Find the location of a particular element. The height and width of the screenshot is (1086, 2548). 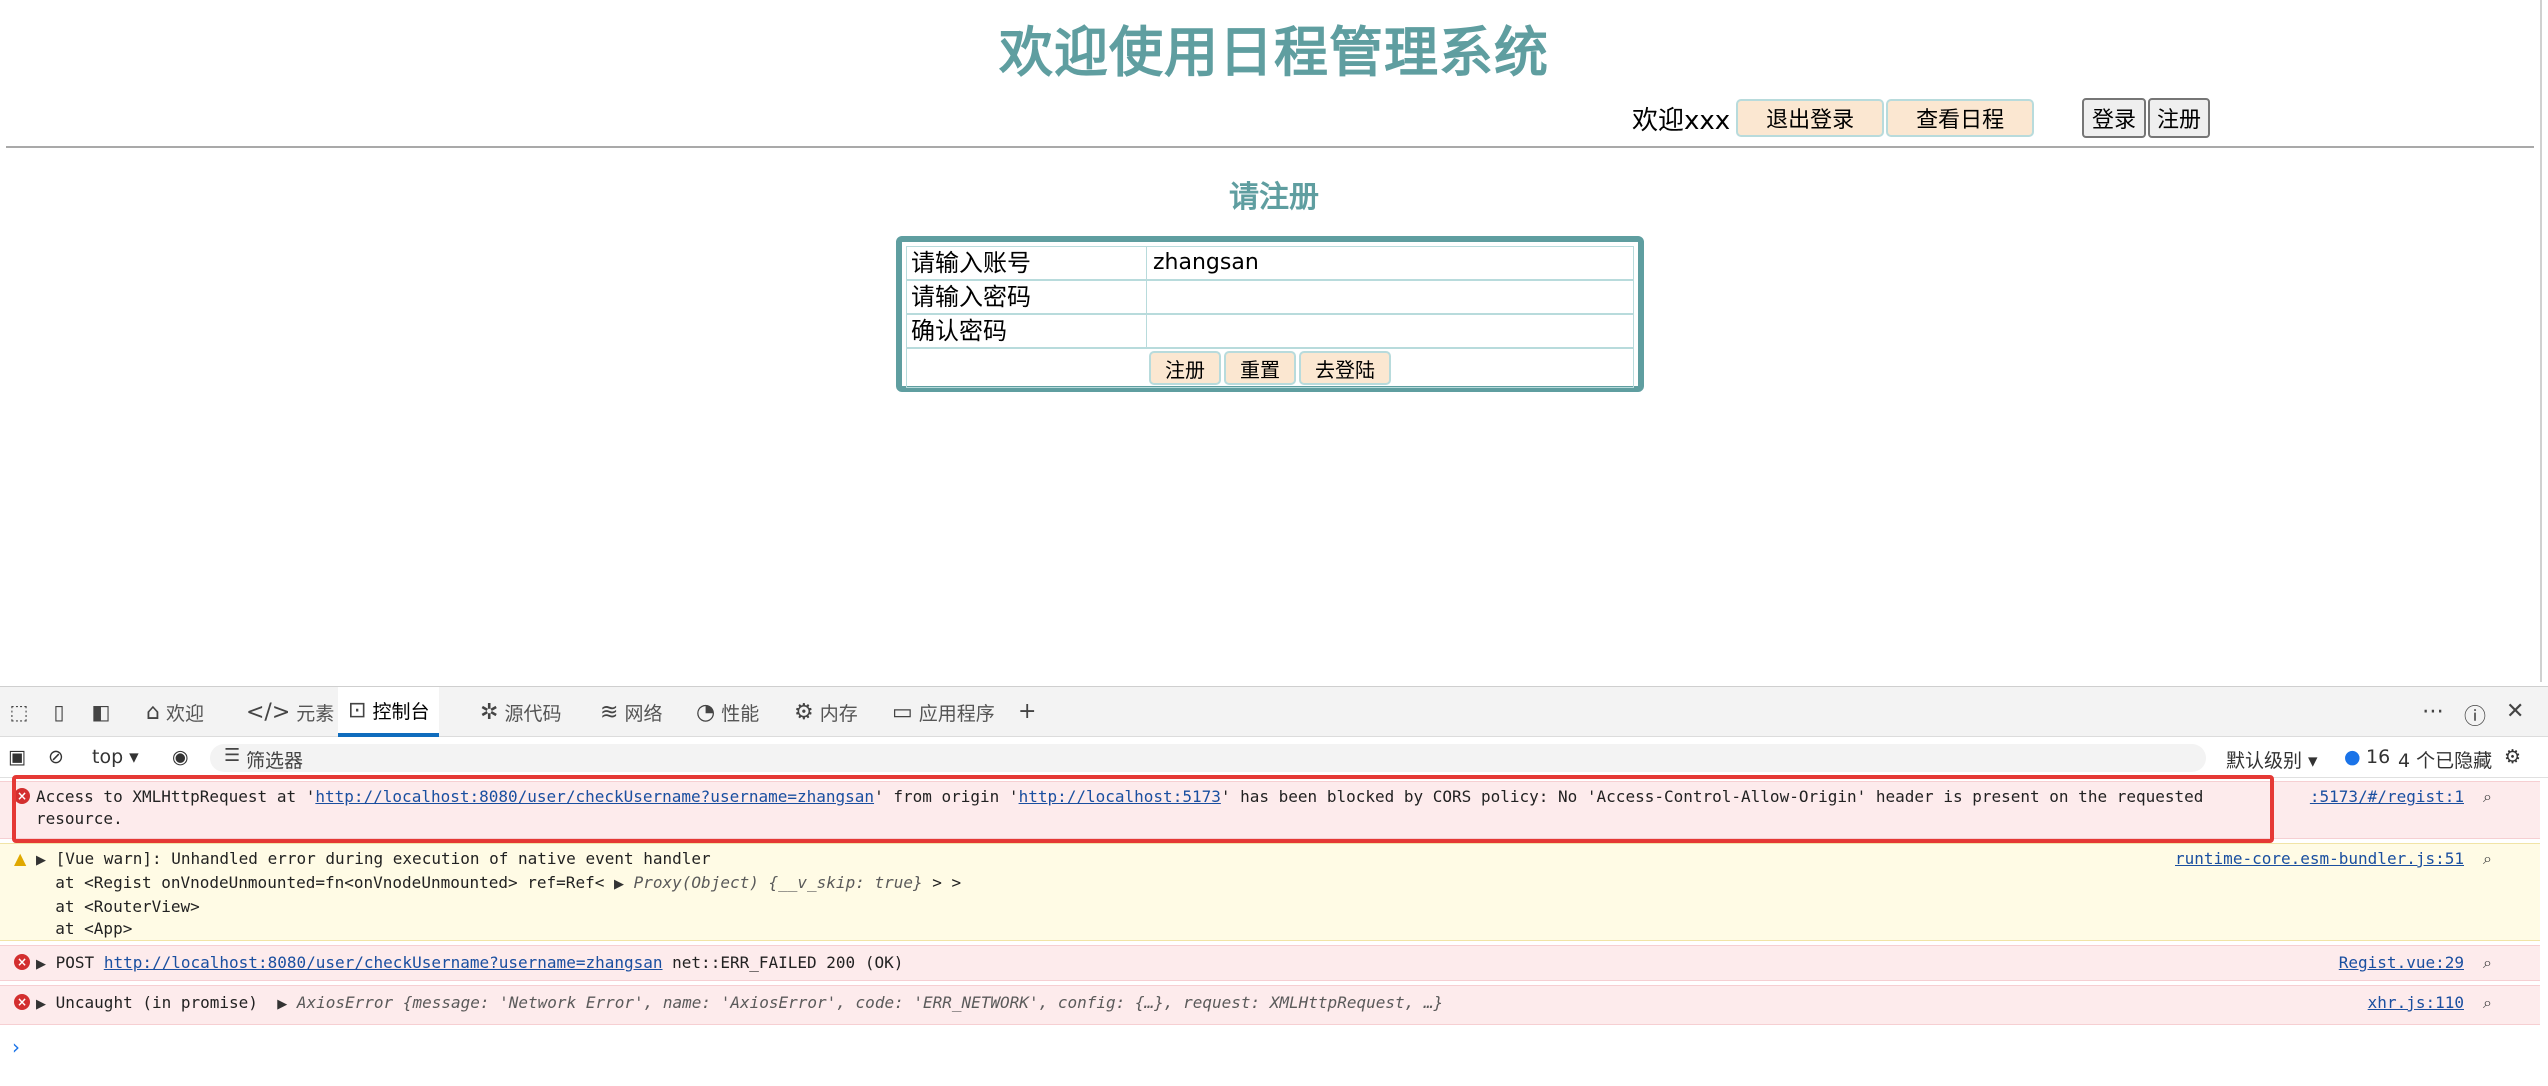

source-link: runtime-core.esm-bundler.js:51 is located at coordinates (2319, 859).